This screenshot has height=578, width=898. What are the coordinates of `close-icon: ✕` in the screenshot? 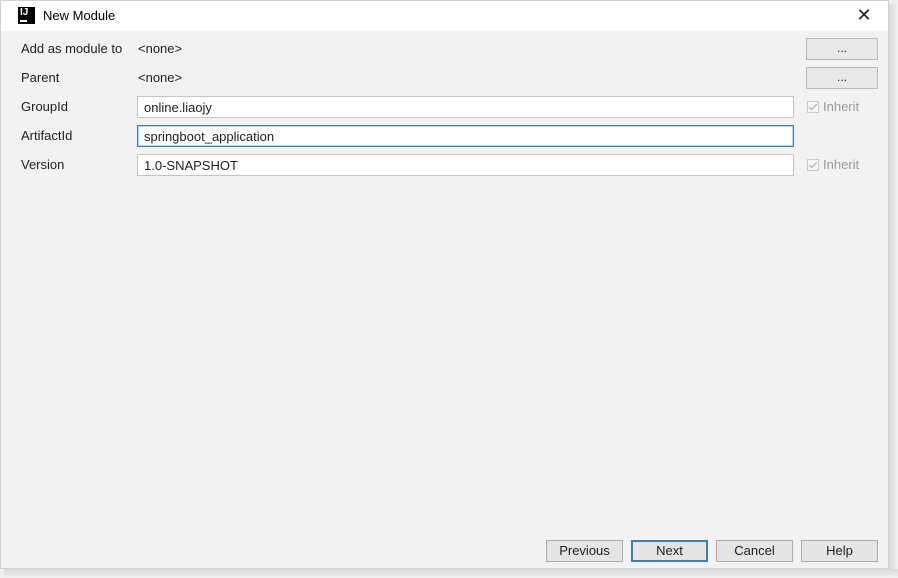 It's located at (864, 15).